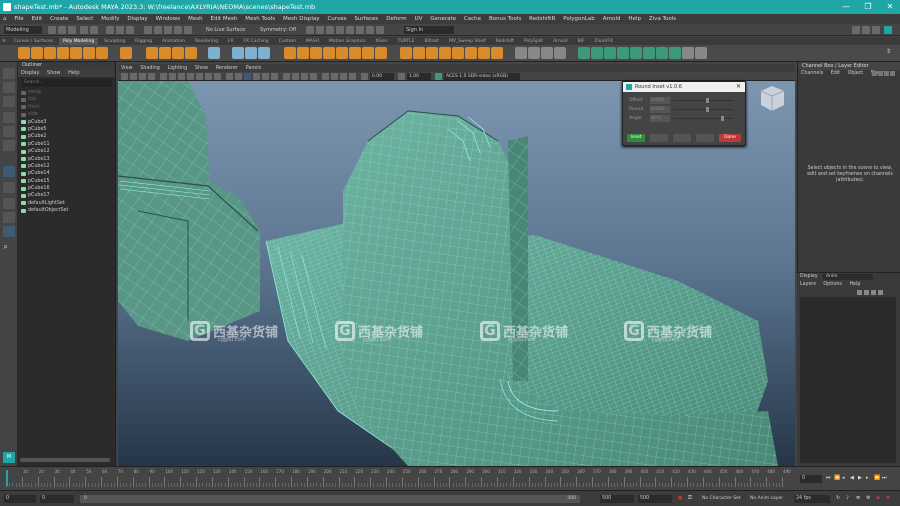  I want to click on exposure-icon, so click(364, 76).